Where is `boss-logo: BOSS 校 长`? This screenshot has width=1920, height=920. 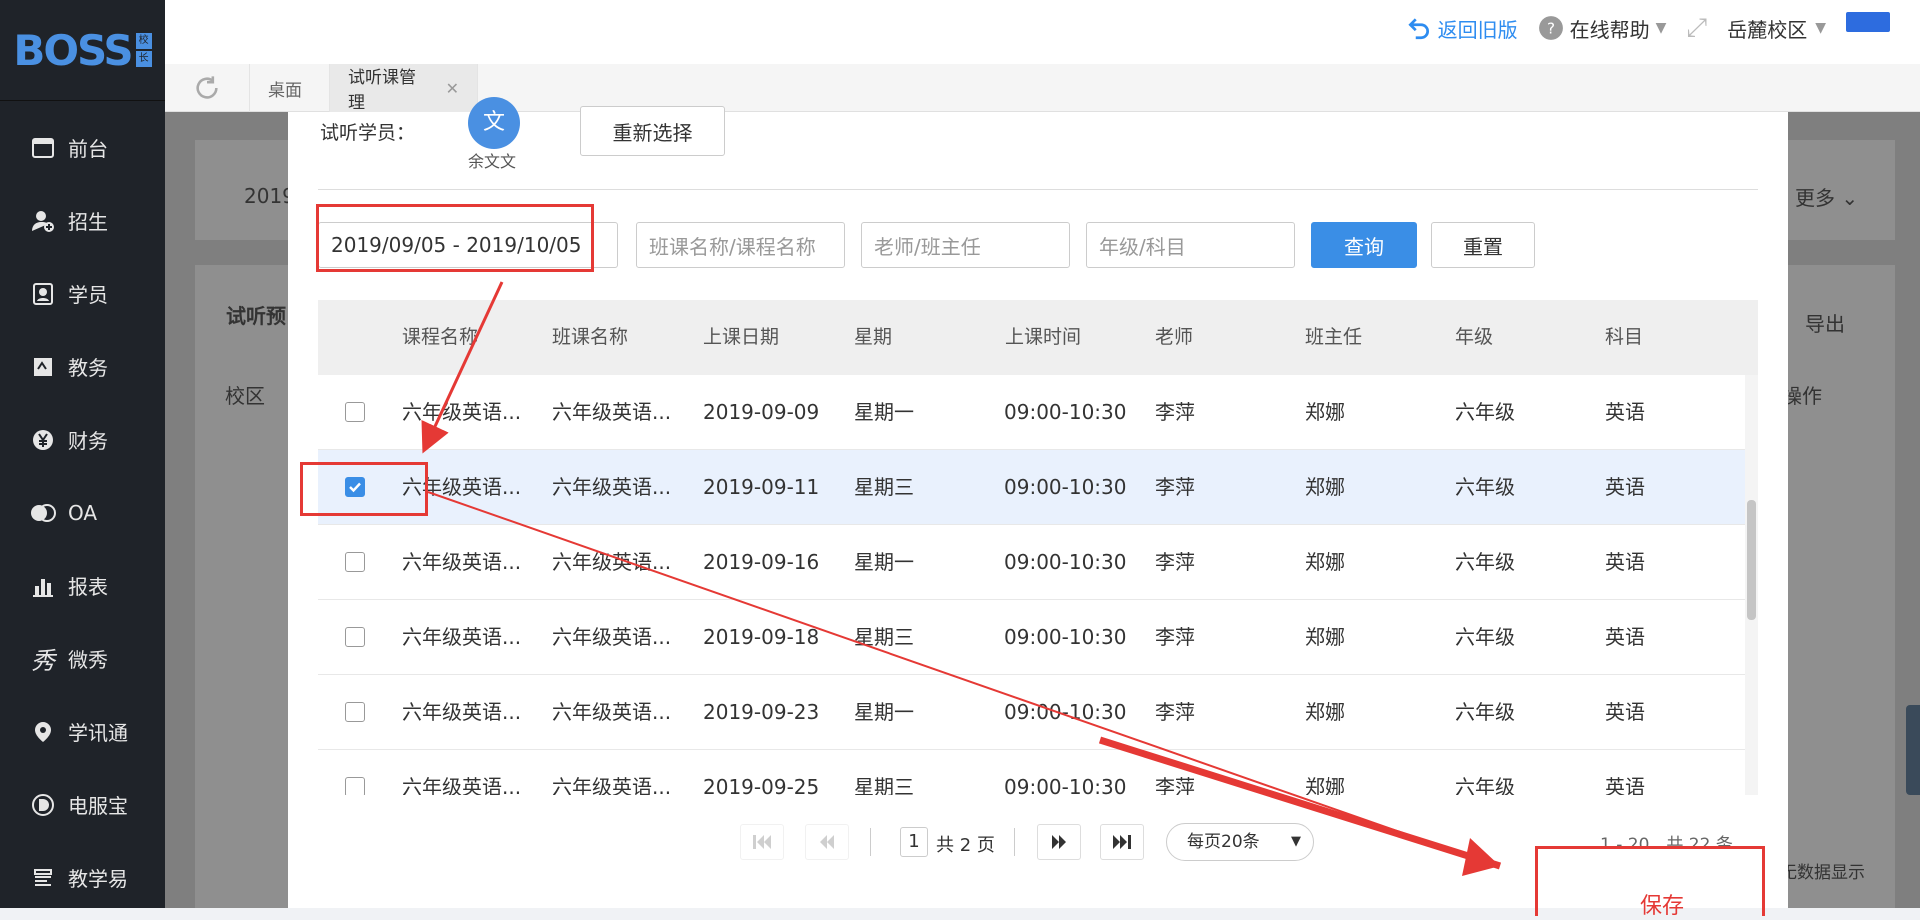 boss-logo: BOSS 校 长 is located at coordinates (82, 50).